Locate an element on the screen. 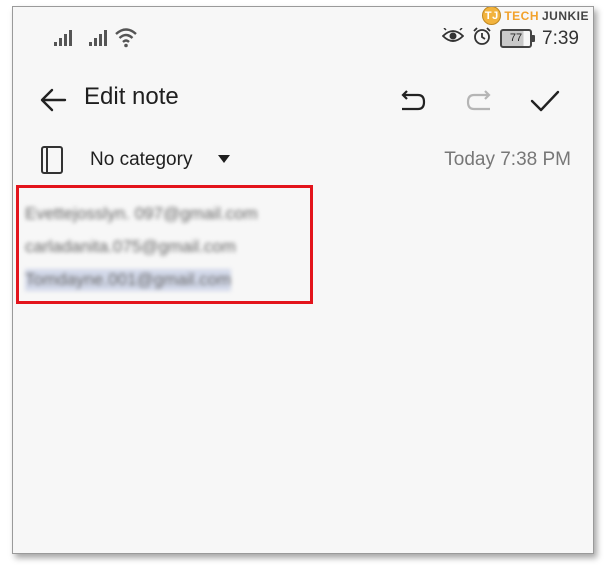 Image resolution: width=604 pixels, height=565 pixels. back-arrow-icon is located at coordinates (54, 100).